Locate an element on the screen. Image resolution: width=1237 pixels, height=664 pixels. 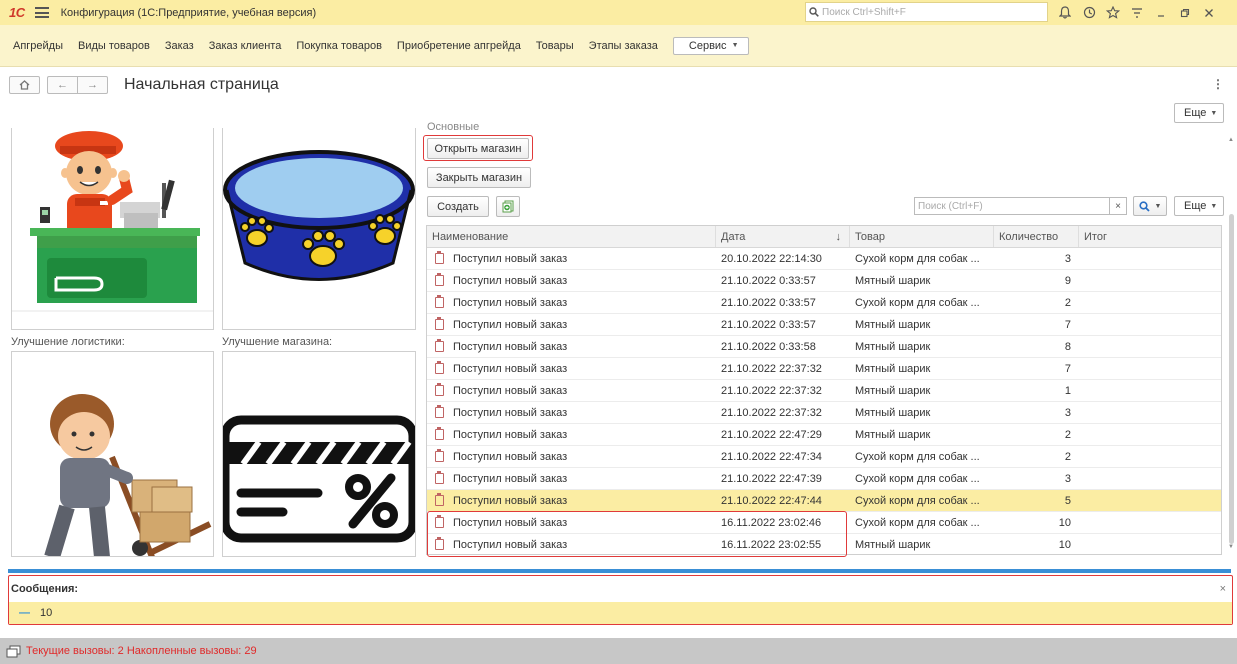
cell-qty-text: 7 is located at coordinates (1067, 368).